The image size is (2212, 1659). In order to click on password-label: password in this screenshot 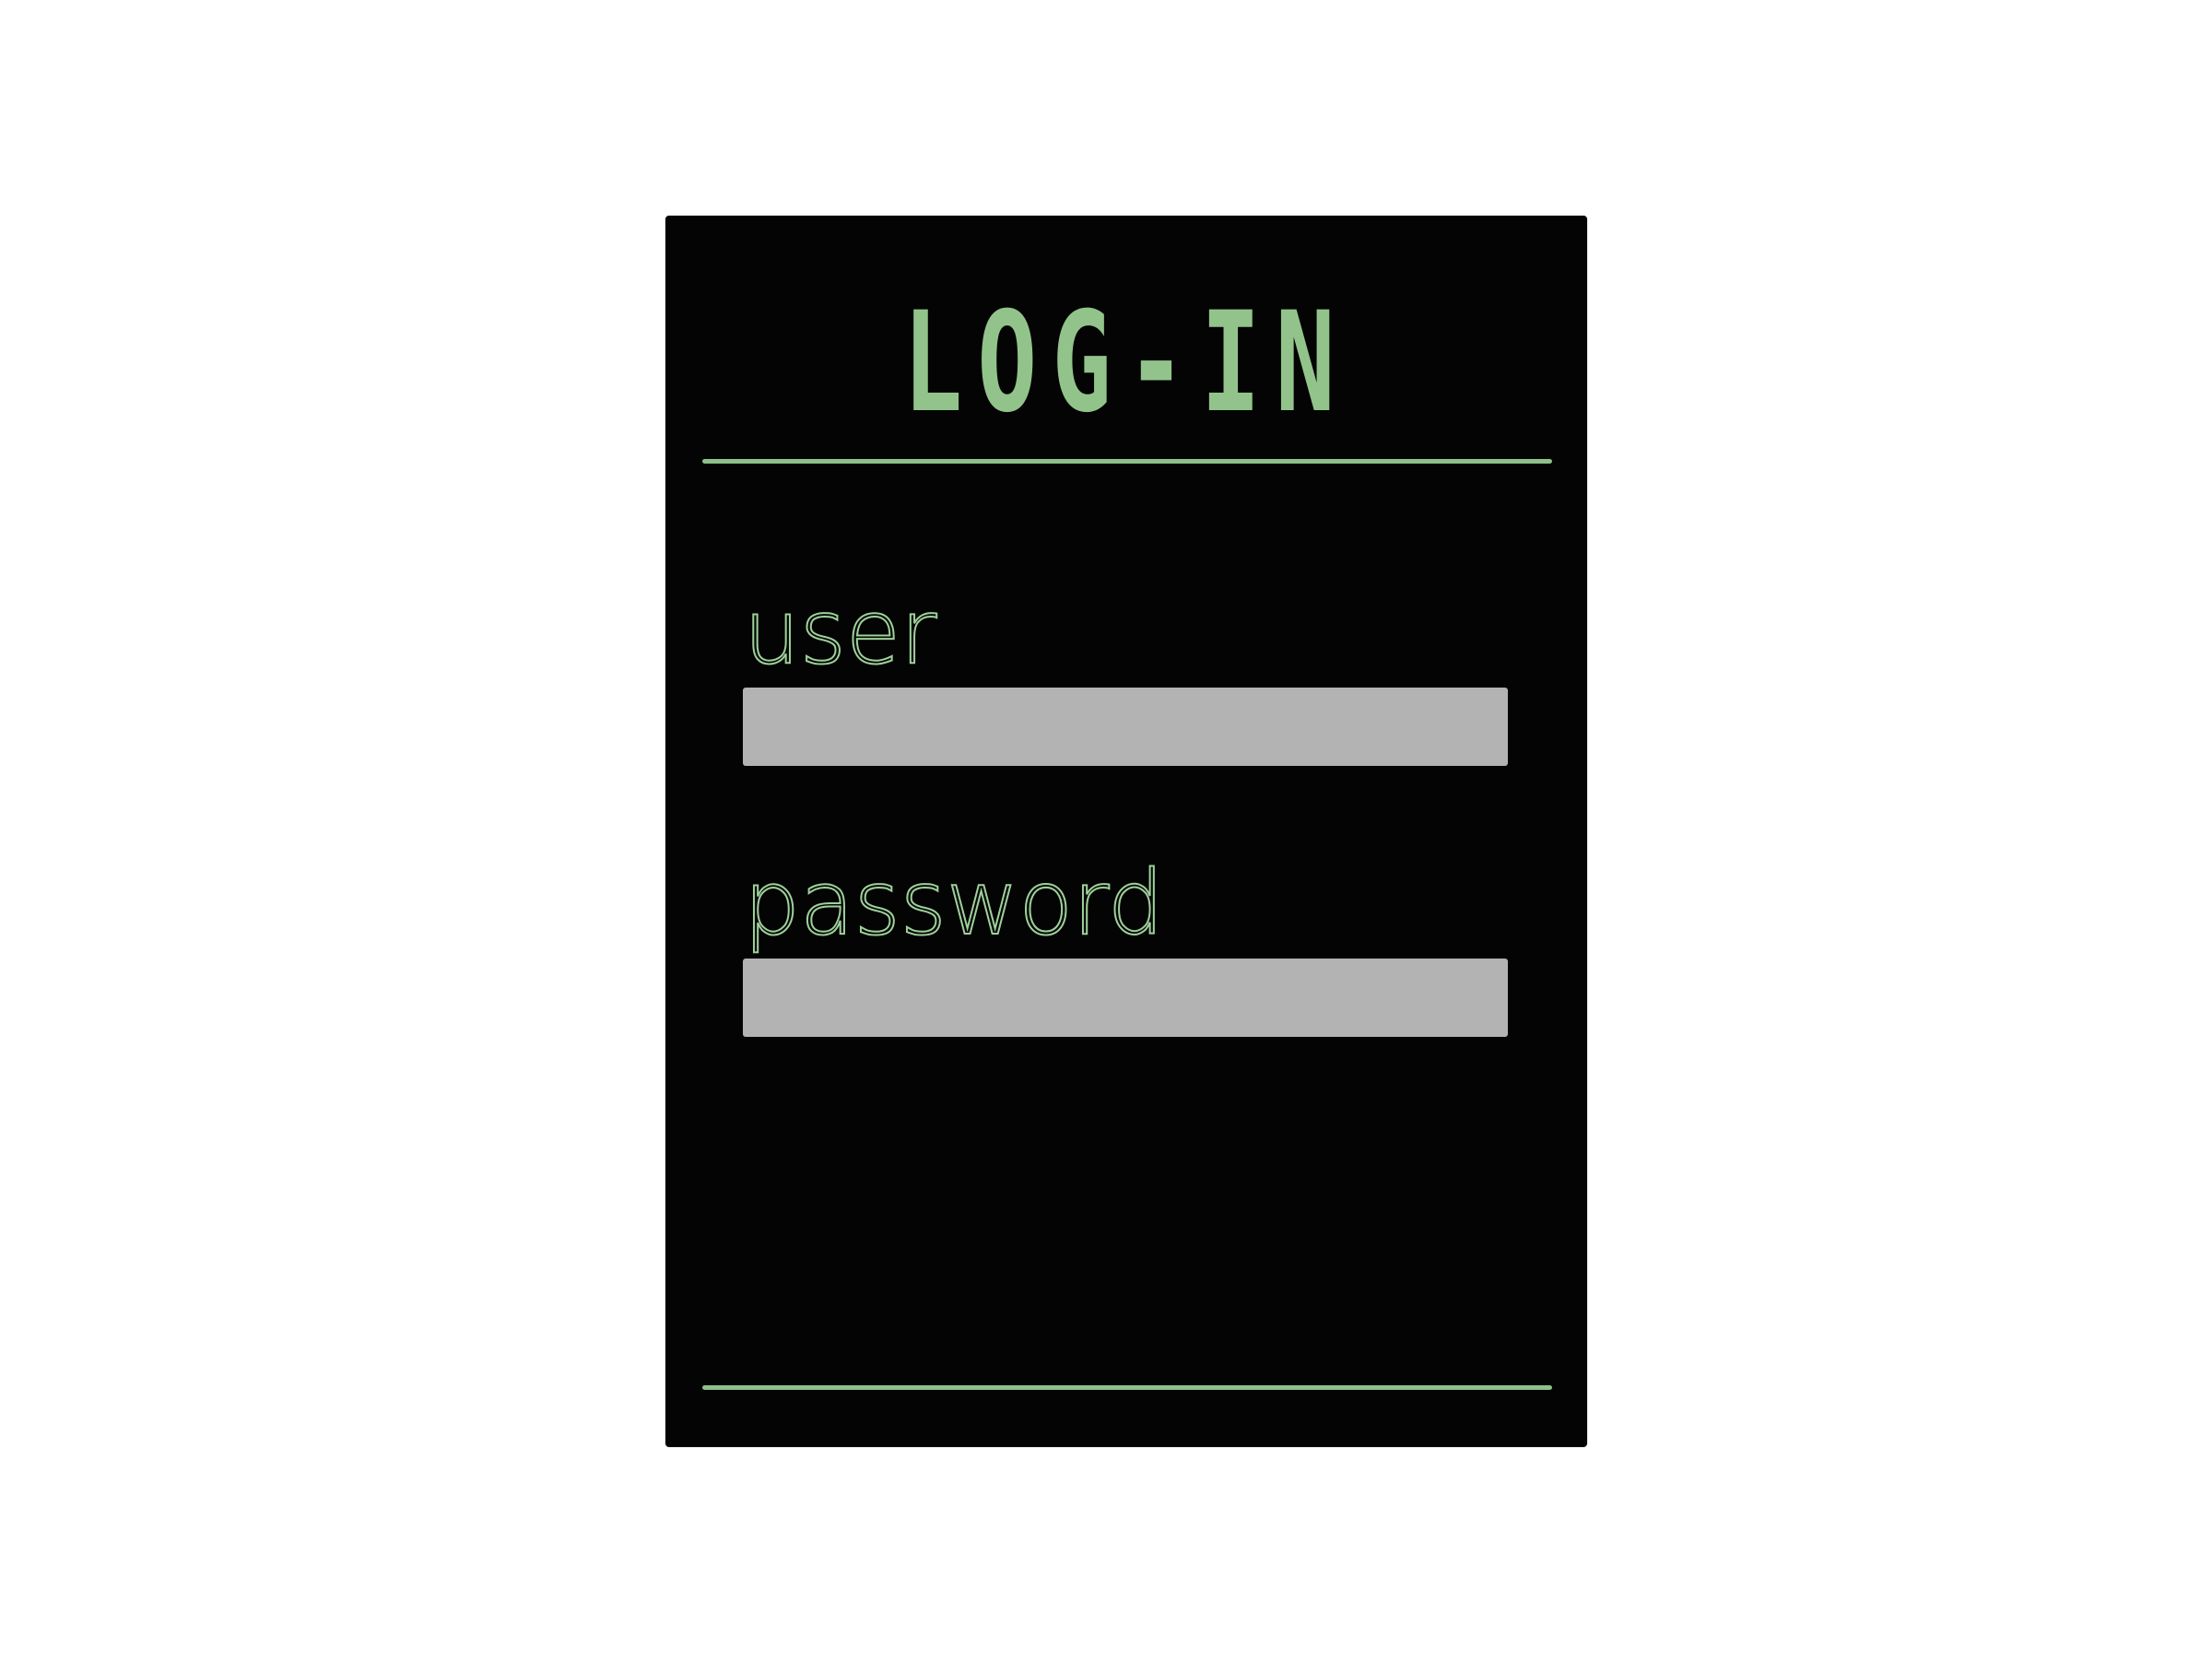, I will do `click(954, 903)`.